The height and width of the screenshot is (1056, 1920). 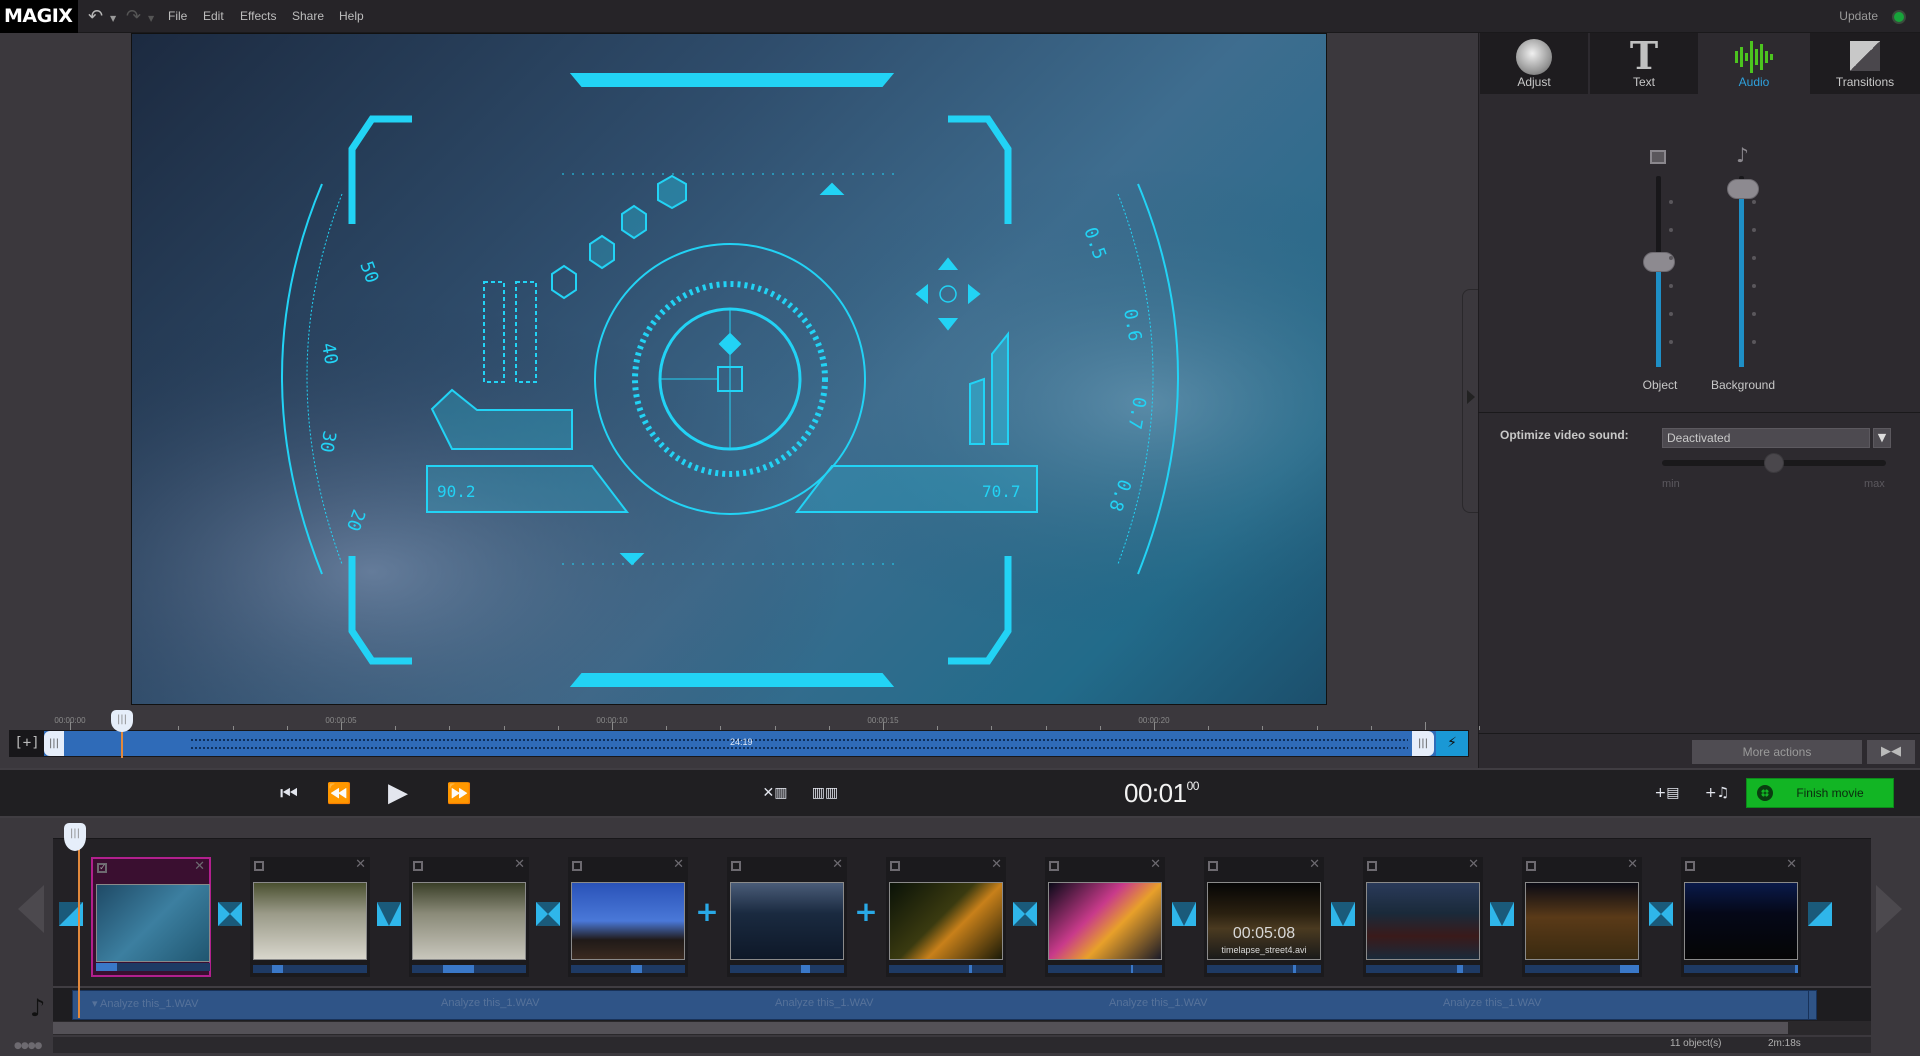 What do you see at coordinates (775, 793) in the screenshot?
I see `remove-scene-icon: ✕▥` at bounding box center [775, 793].